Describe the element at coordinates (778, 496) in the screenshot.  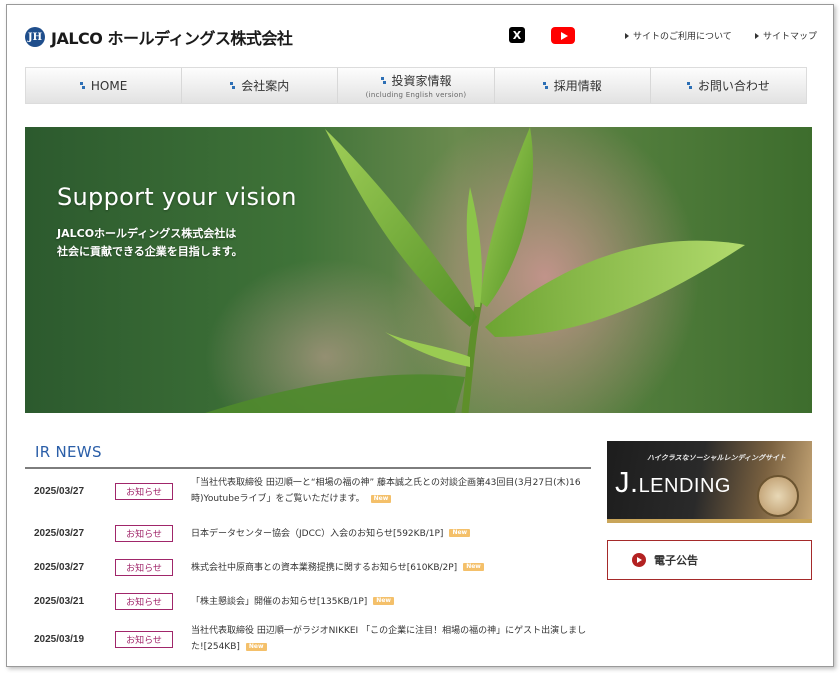
I see `compass-icon` at that location.